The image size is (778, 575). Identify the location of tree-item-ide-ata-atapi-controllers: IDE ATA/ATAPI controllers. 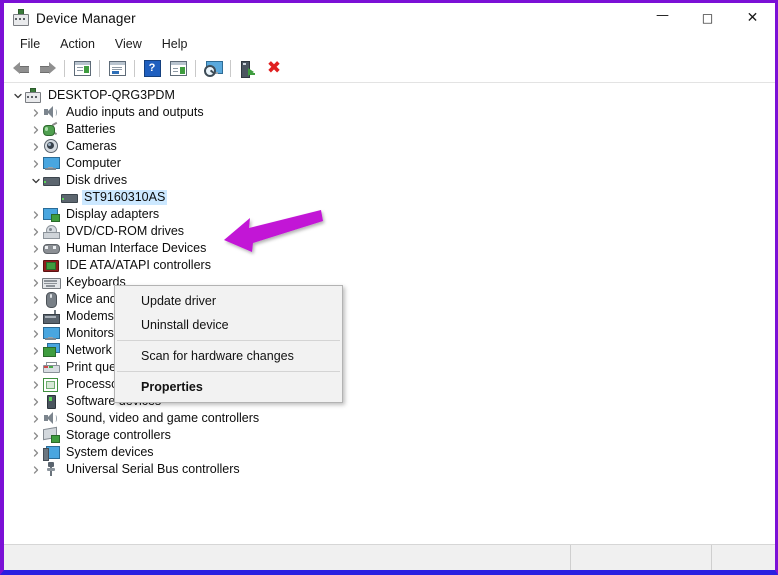
(389, 265).